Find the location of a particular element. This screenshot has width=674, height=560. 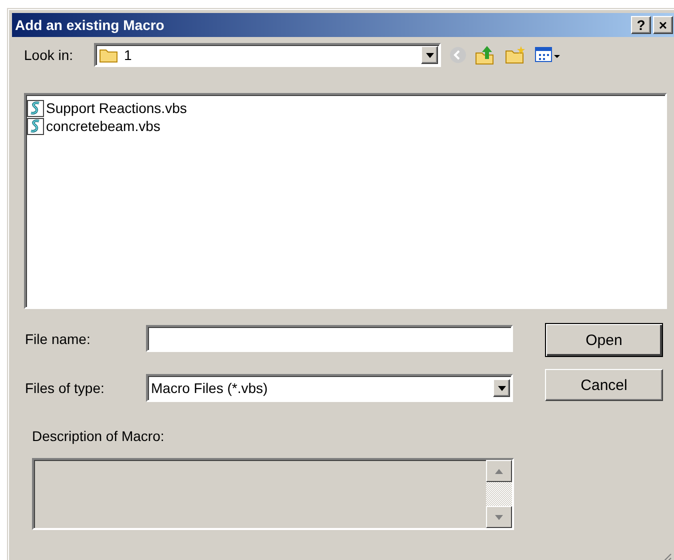

file-type-label: Files of type: is located at coordinates (65, 388).